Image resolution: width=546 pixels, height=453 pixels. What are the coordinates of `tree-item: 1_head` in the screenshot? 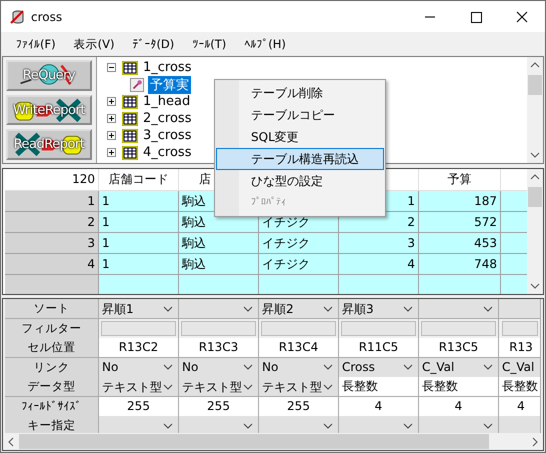 It's located at (166, 101).